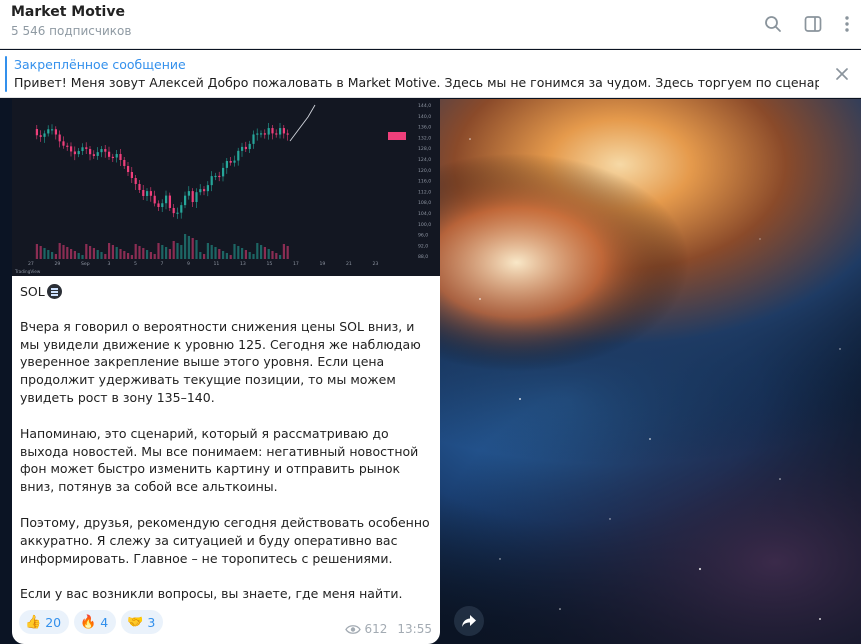 Image resolution: width=861 pixels, height=644 pixels. I want to click on reaction-handshake: 🤝 3, so click(142, 622).